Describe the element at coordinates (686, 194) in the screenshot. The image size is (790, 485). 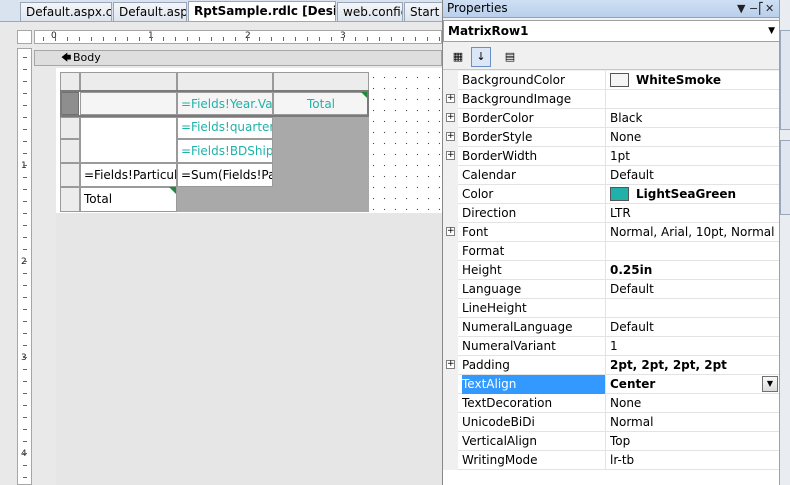
I see `property-value-text: LightSeaGreen` at that location.